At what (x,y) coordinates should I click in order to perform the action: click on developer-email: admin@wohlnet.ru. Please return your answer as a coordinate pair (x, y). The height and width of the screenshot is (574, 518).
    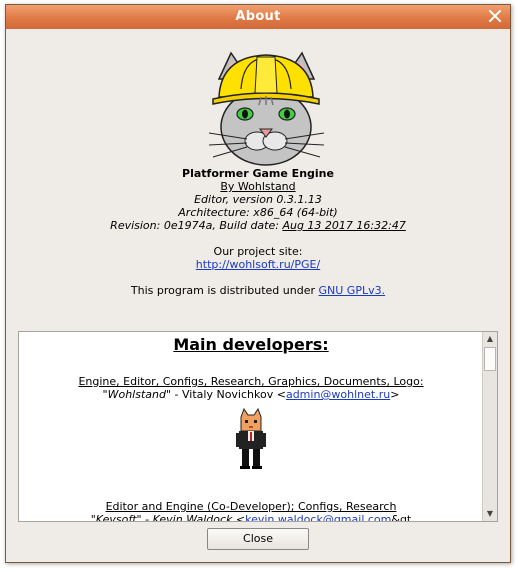
    Looking at the image, I should click on (338, 394).